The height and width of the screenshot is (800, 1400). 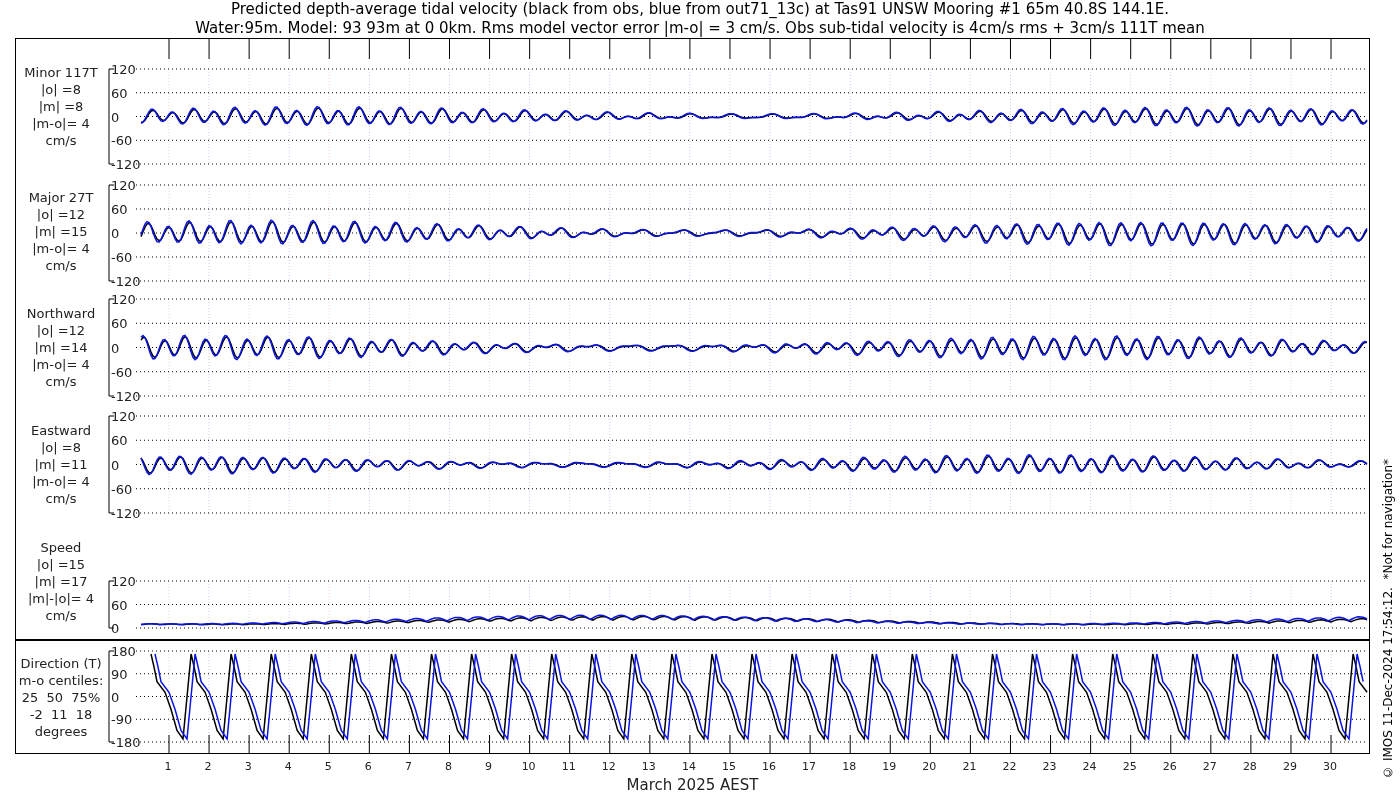 I want to click on day-tick-label: 6, so click(x=368, y=766).